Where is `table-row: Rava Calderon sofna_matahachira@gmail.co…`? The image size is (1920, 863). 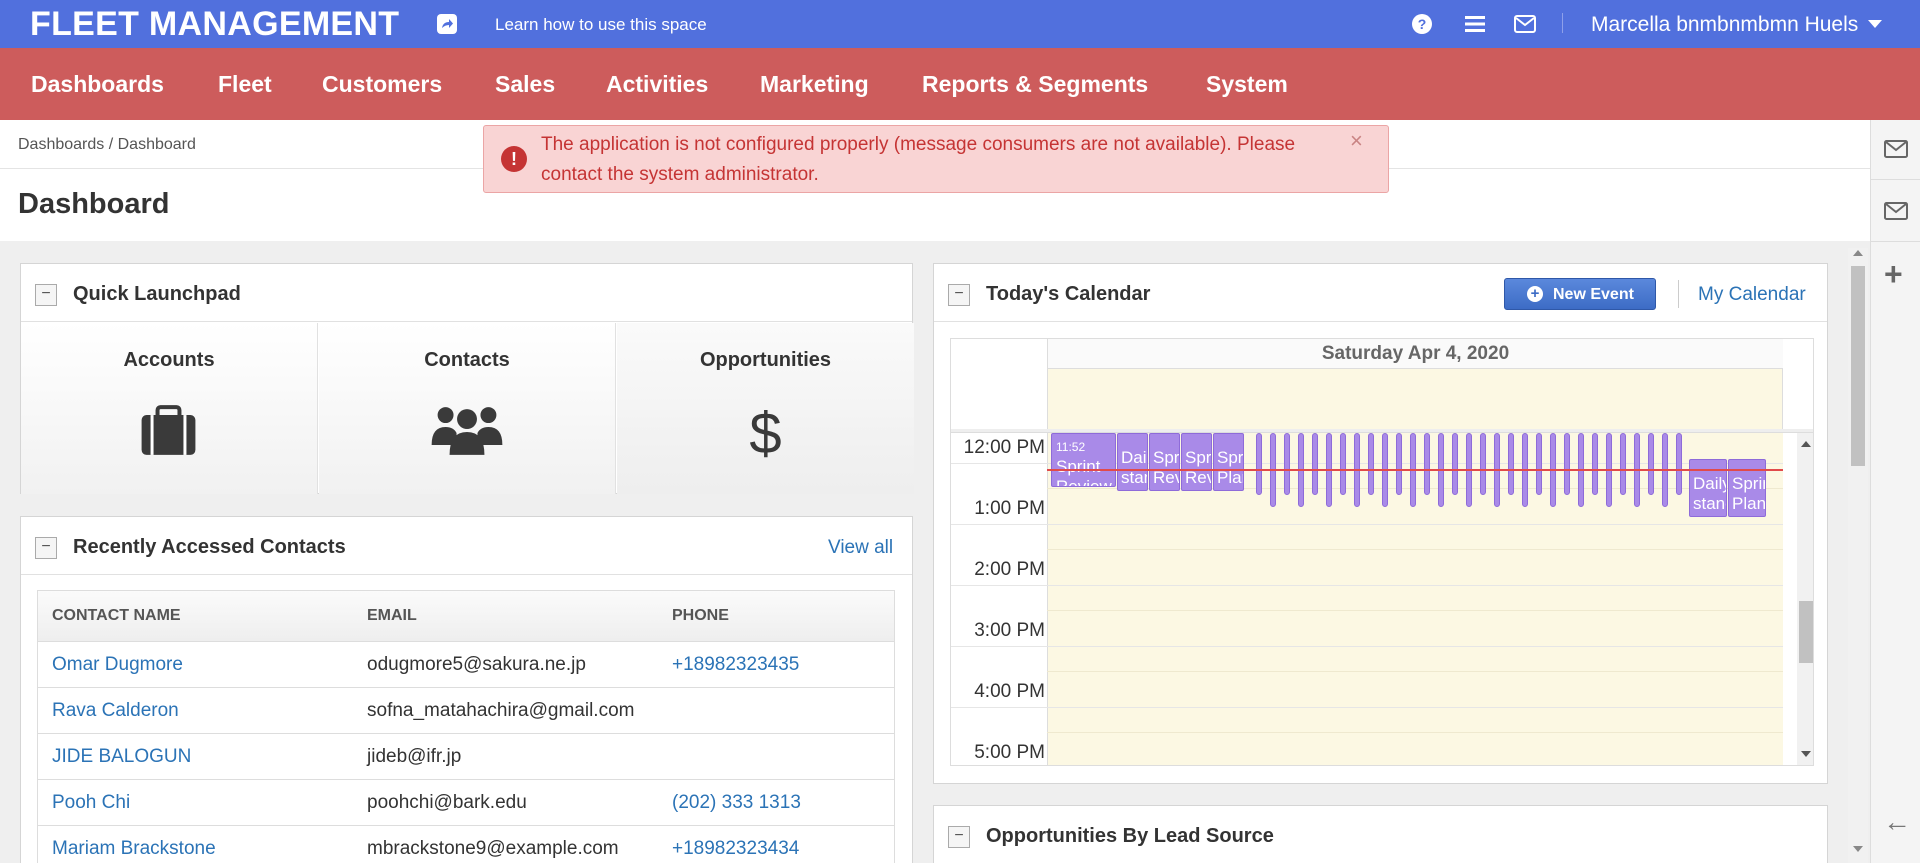
table-row: Rava Calderon sofna_matahachira@gmail.co… is located at coordinates (466, 710).